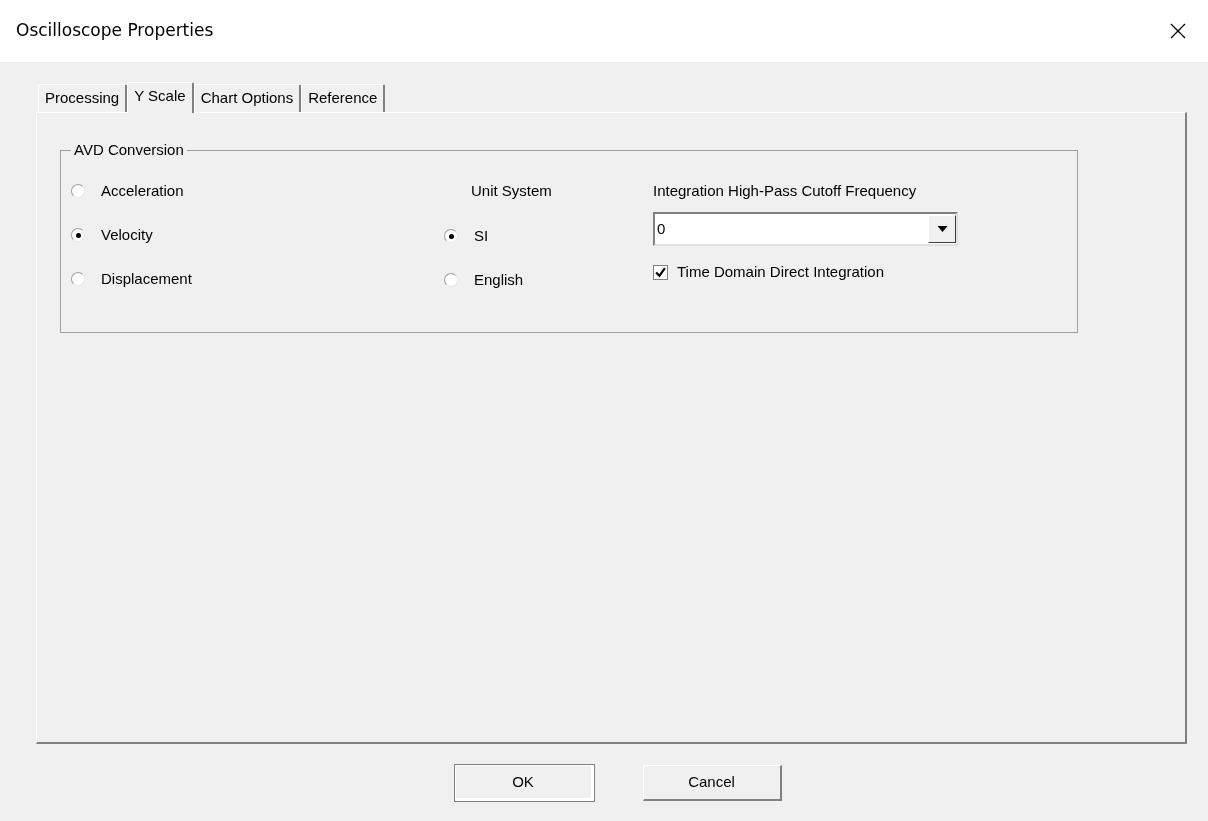 This screenshot has height=821, width=1208. I want to click on checkbox, so click(660, 272).